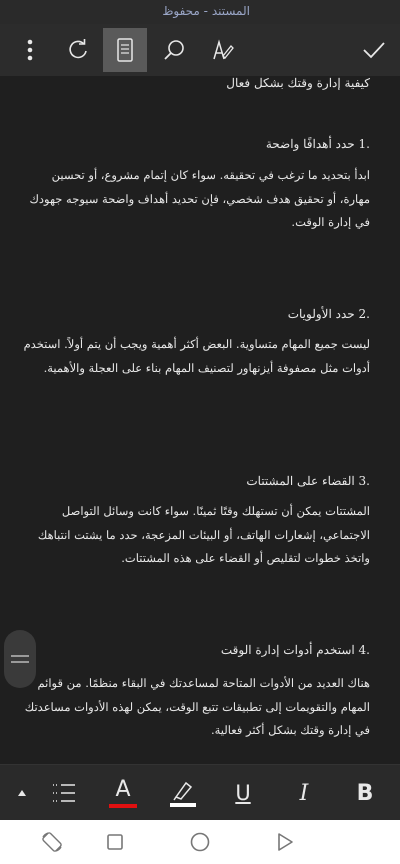 The width and height of the screenshot is (400, 864). I want to click on search-icon, so click(174, 50).